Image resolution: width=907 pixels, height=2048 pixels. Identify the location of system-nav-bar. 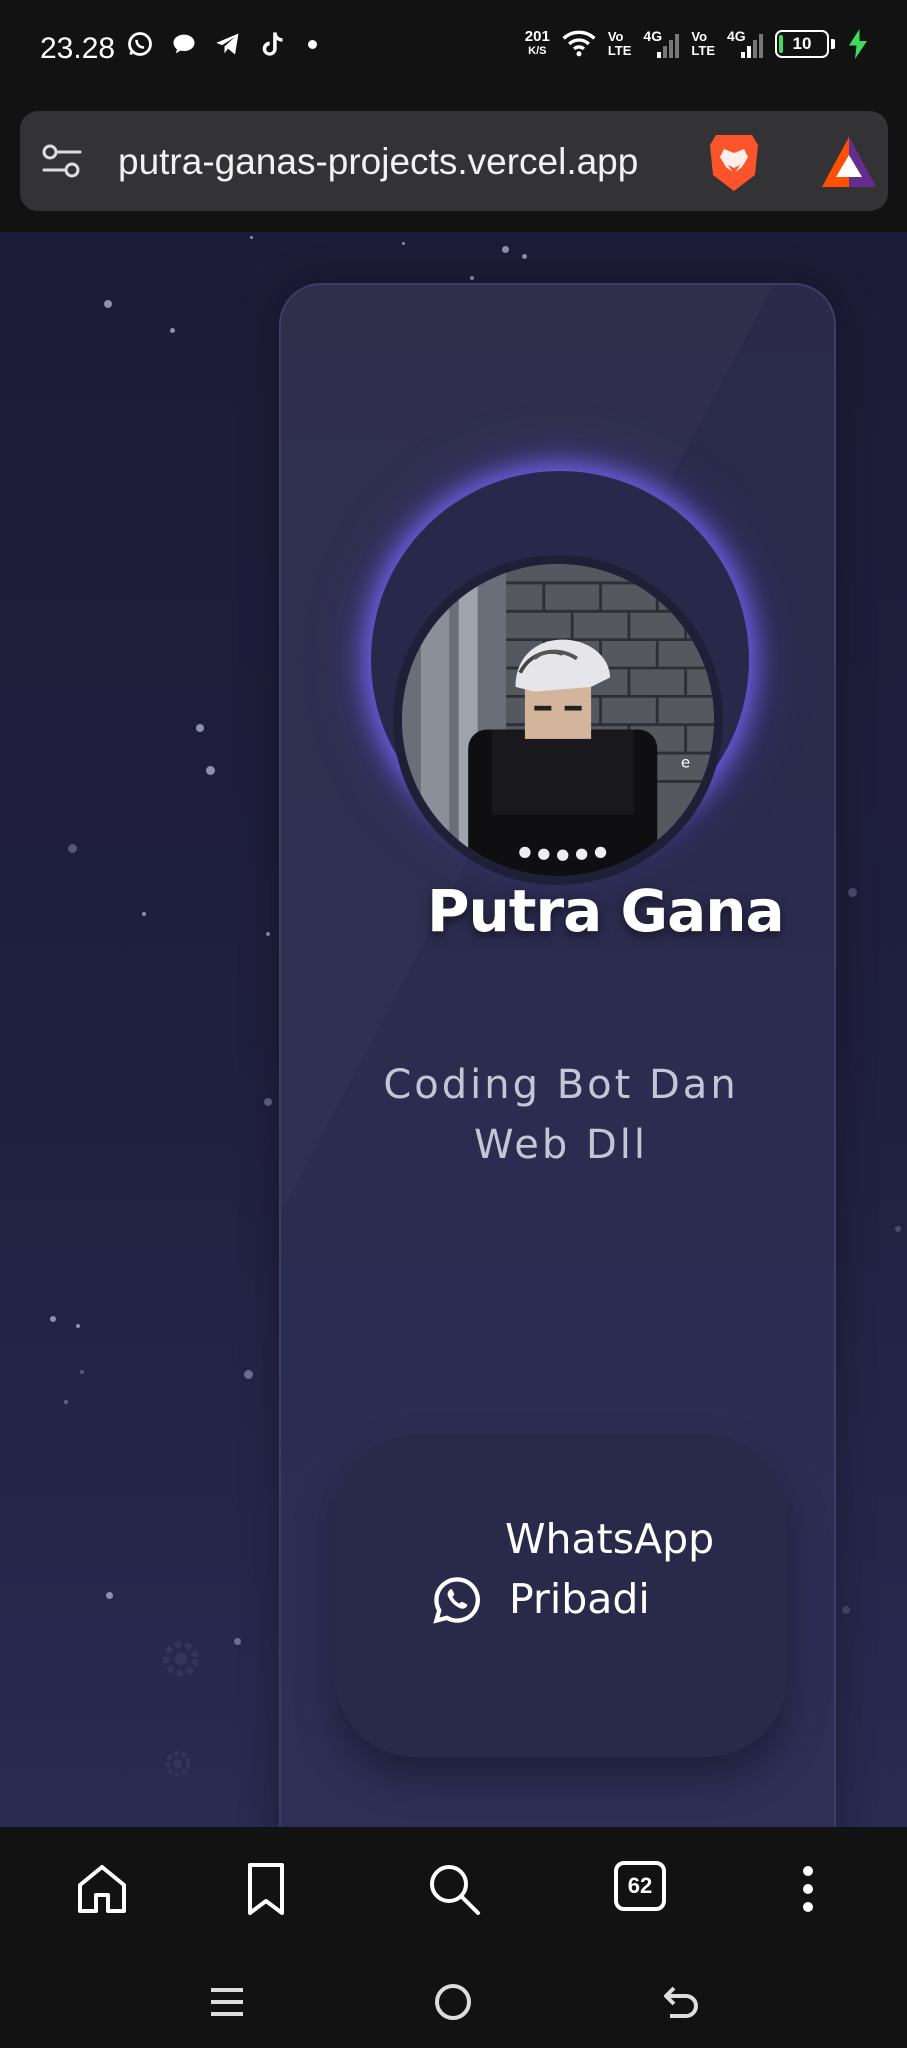
(453, 2000).